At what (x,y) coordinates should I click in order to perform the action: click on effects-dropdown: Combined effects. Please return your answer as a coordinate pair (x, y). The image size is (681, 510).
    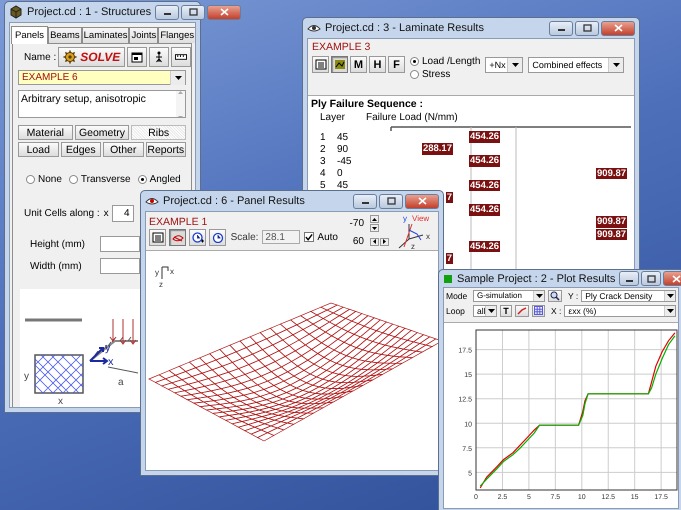
    Looking at the image, I should click on (576, 65).